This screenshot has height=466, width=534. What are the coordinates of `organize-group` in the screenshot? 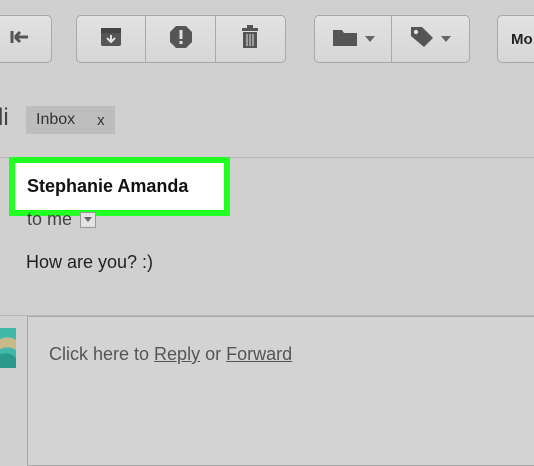 It's located at (392, 39).